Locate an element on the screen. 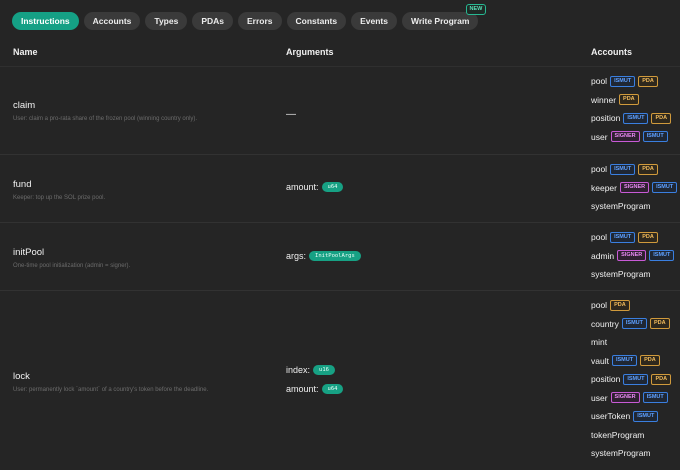 Image resolution: width=680 pixels, height=470 pixels. table-header: Name Arguments Accounts is located at coordinates (340, 53).